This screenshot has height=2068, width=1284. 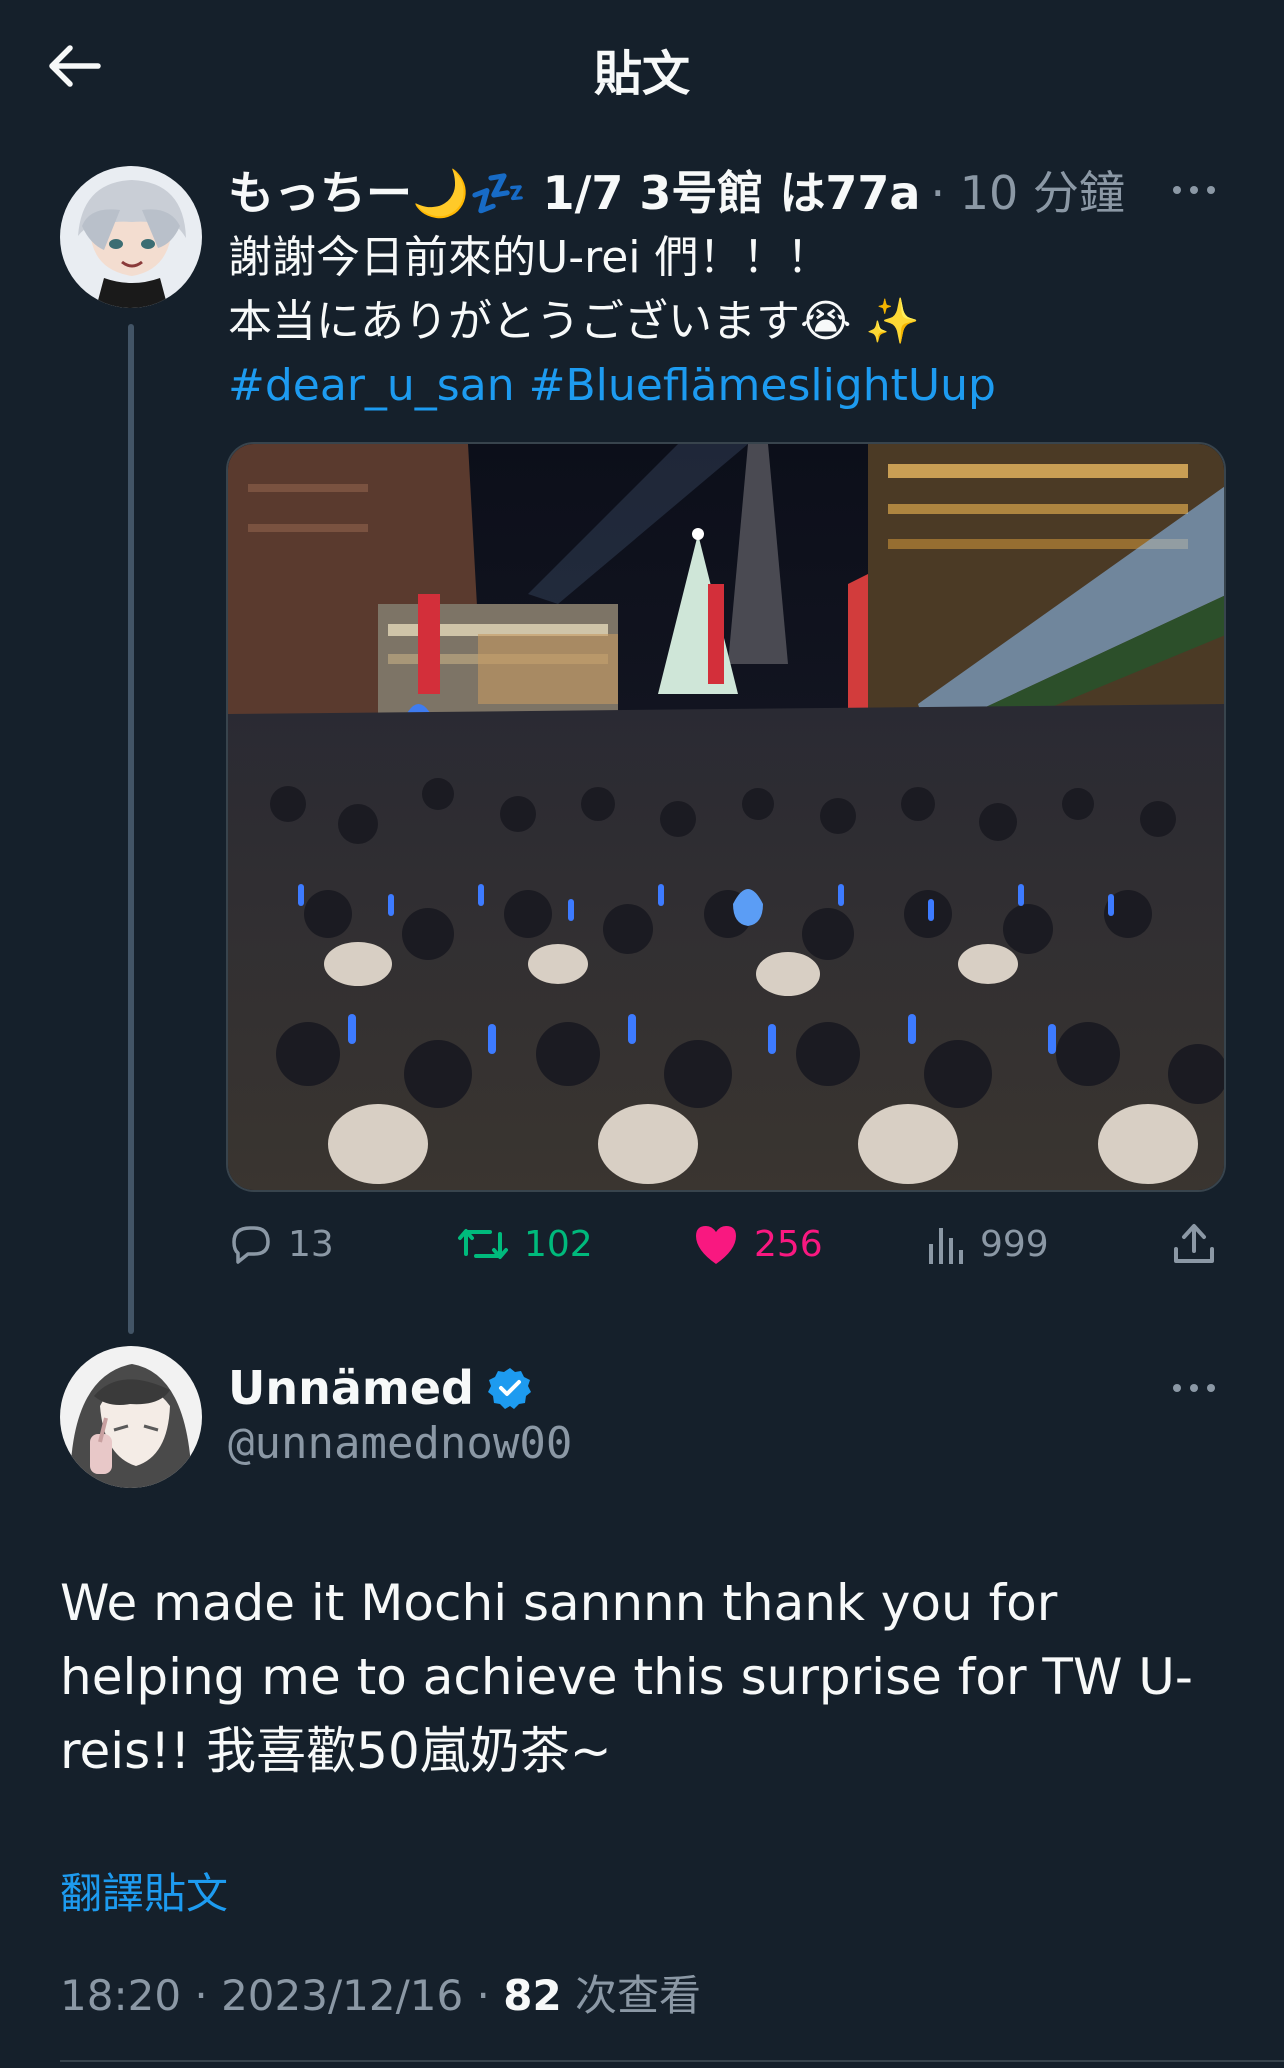 I want to click on retweet-count: 102, so click(x=558, y=1244).